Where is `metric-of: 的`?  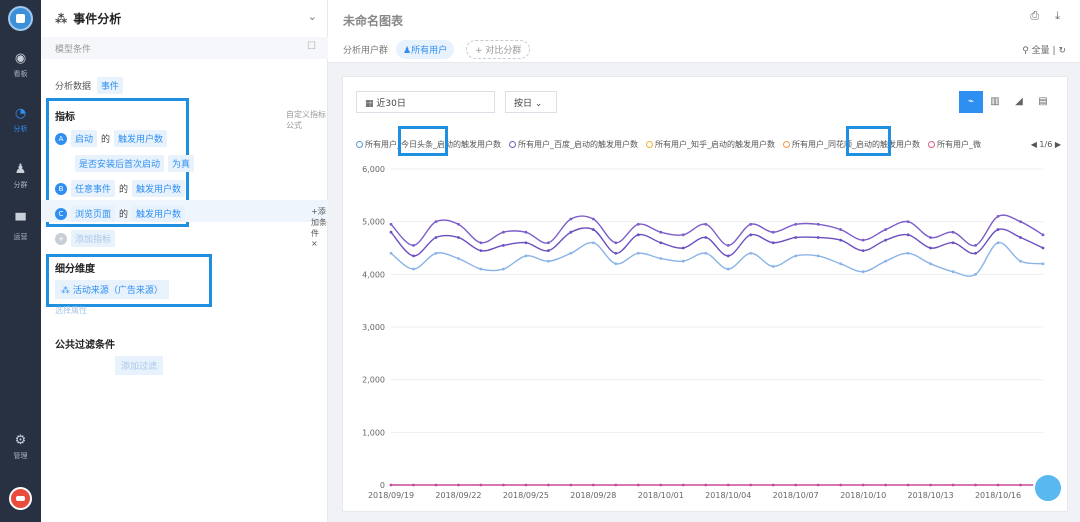 metric-of: 的 is located at coordinates (124, 215).